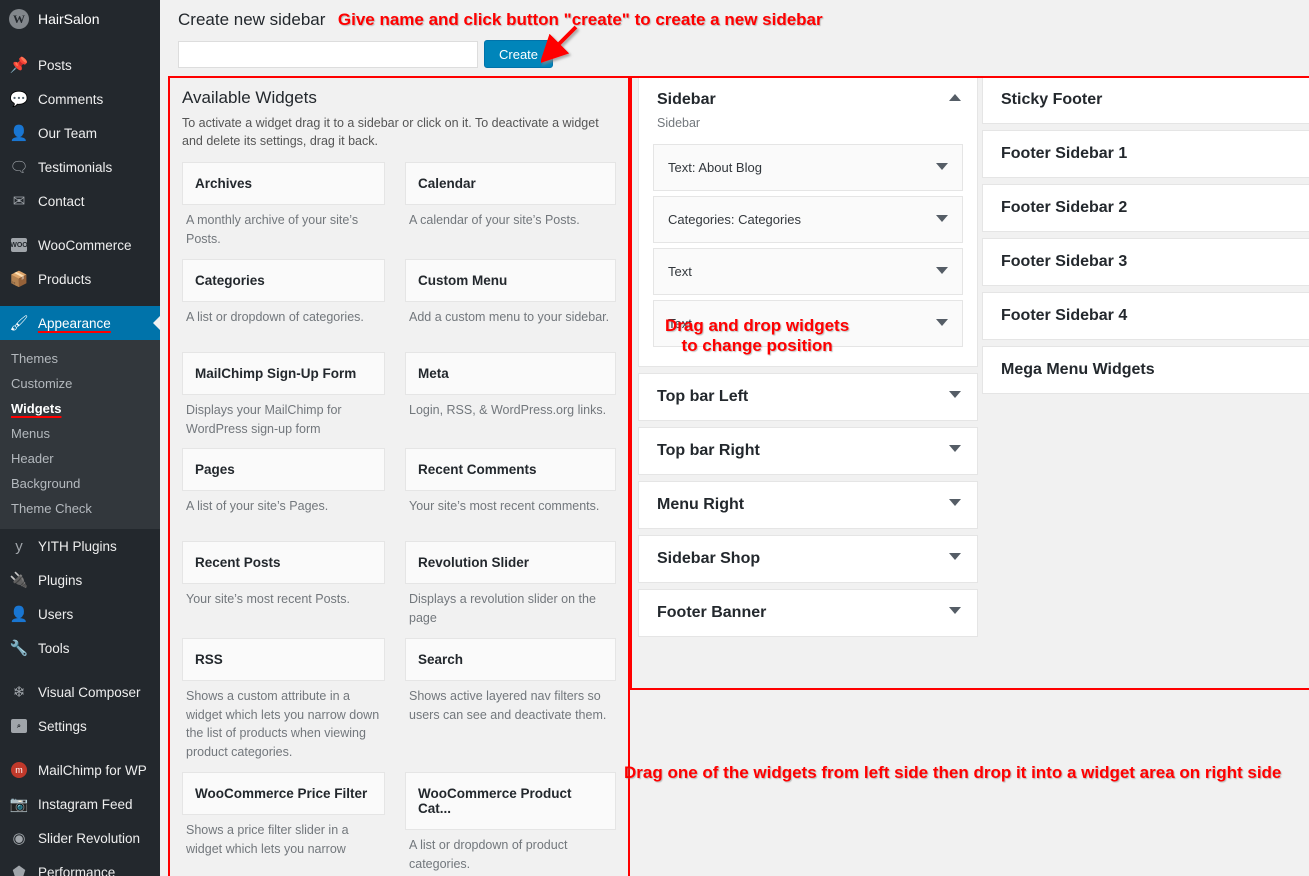  What do you see at coordinates (60, 580) in the screenshot?
I see `sidebar-item-label: Plugins` at bounding box center [60, 580].